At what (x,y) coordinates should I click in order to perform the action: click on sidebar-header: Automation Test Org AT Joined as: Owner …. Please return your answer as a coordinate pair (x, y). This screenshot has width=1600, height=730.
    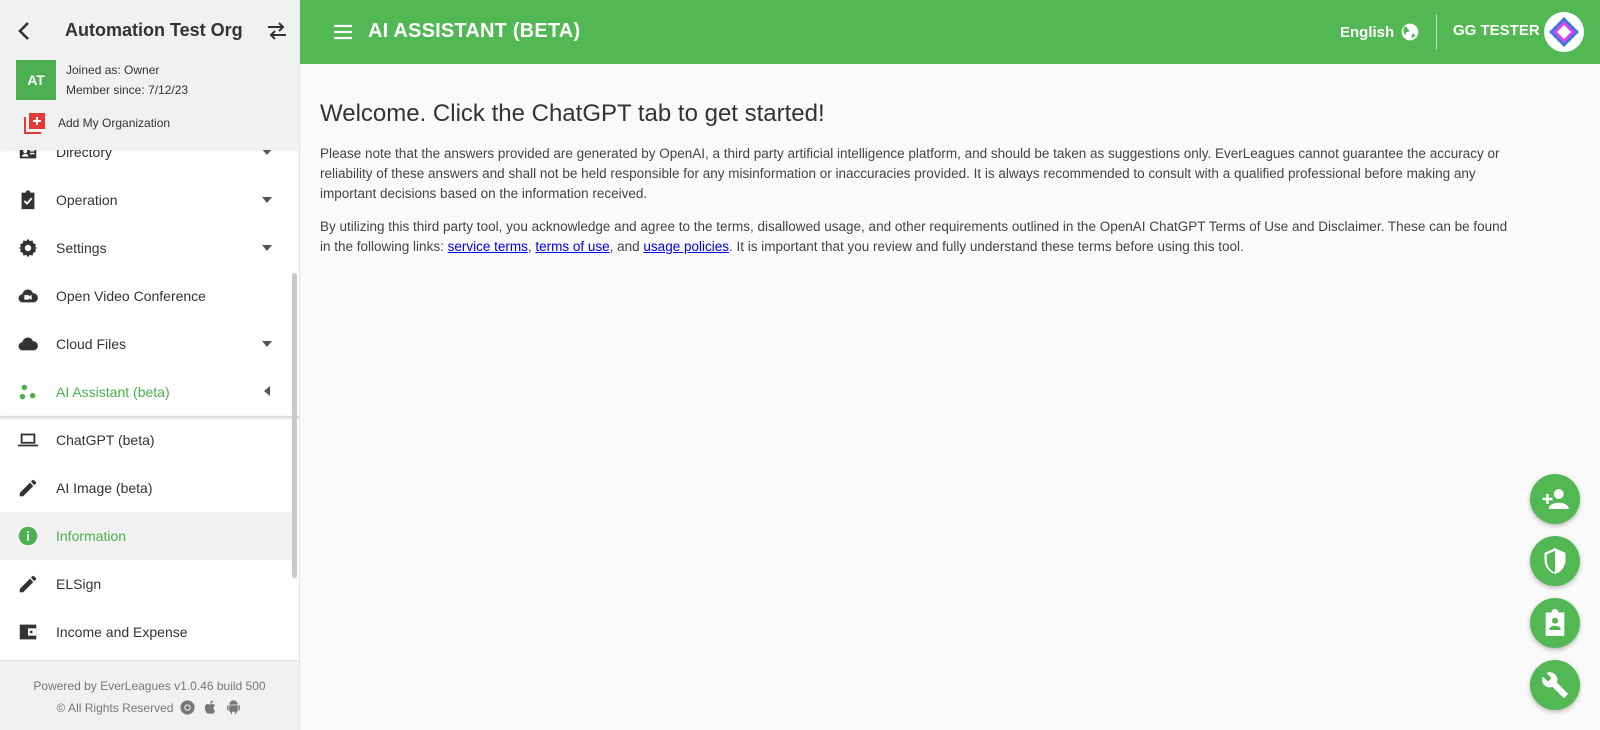
    Looking at the image, I should click on (149, 75).